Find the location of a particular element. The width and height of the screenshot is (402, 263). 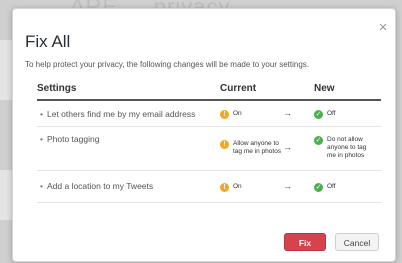

setting-label: • Let others find me by my email address is located at coordinates (117, 114).